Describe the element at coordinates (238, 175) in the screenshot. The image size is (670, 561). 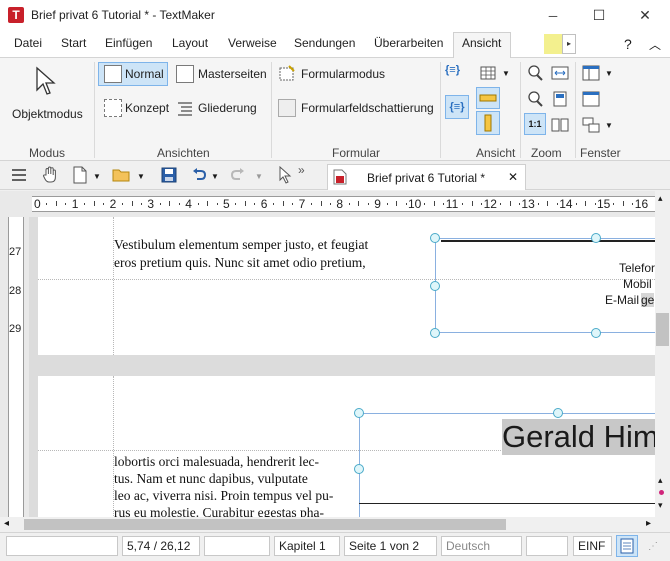
I see `redo-icon` at that location.